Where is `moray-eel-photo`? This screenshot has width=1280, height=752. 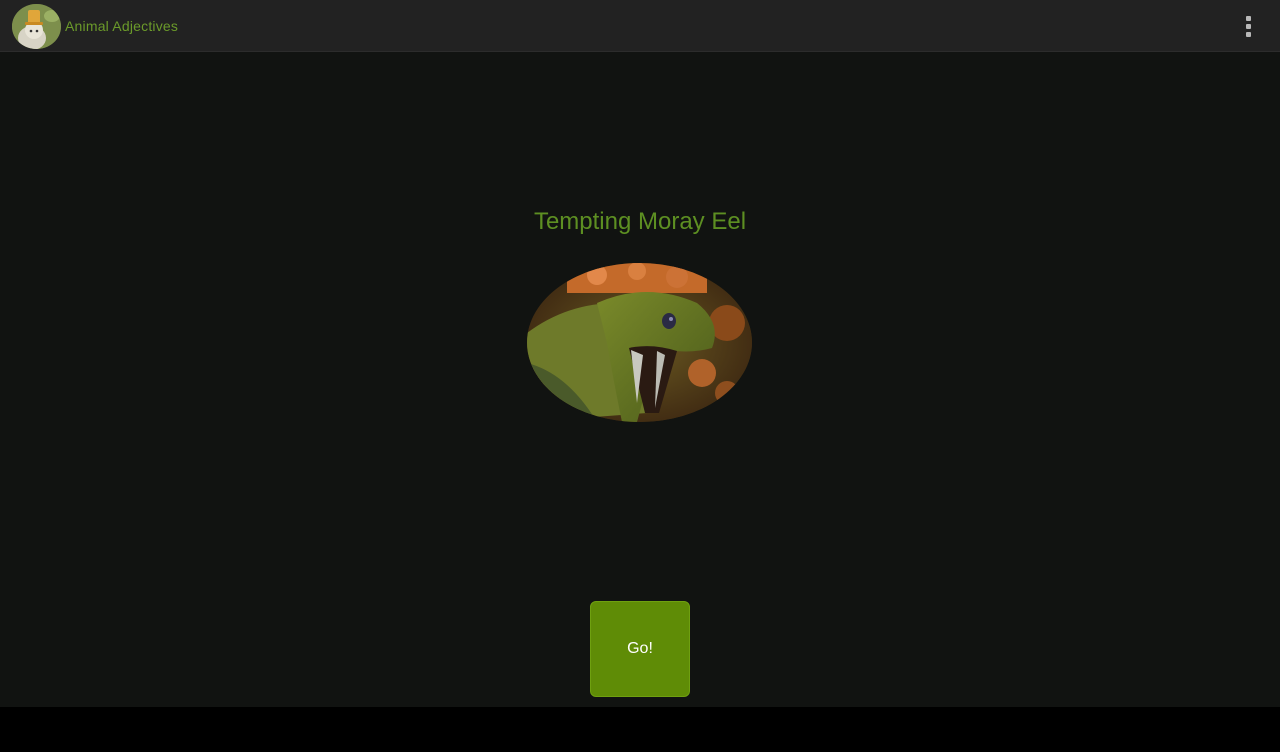 moray-eel-photo is located at coordinates (639, 342).